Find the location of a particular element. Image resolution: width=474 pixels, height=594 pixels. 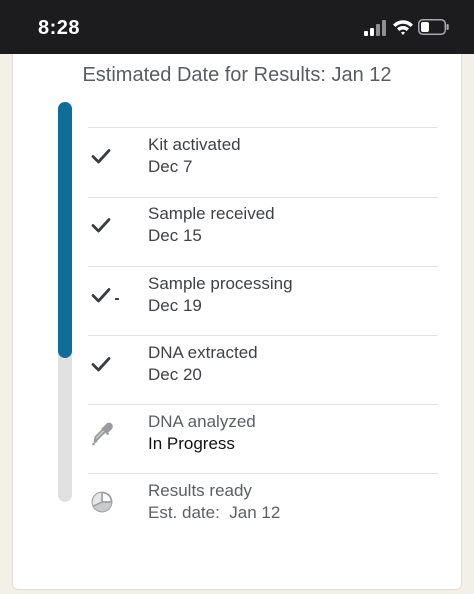

pipette-icon is located at coordinates (102, 434).